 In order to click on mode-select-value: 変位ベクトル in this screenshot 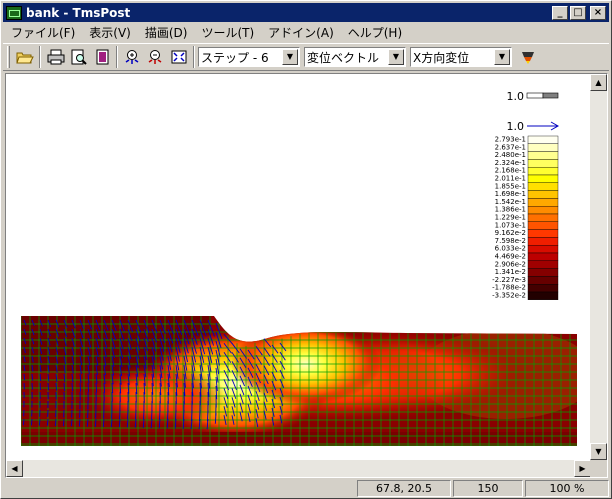, I will do `click(343, 57)`.